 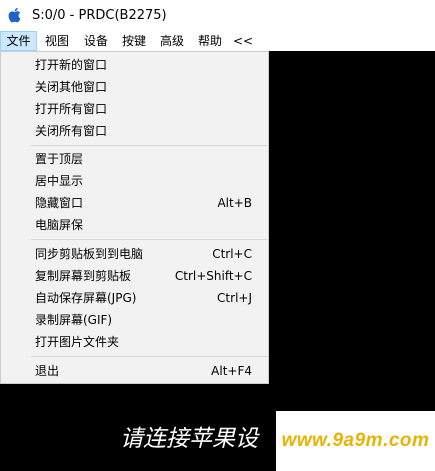 What do you see at coordinates (134, 203) in the screenshot?
I see `menu-item-hide-window: 隐藏窗口 Alt+B` at bounding box center [134, 203].